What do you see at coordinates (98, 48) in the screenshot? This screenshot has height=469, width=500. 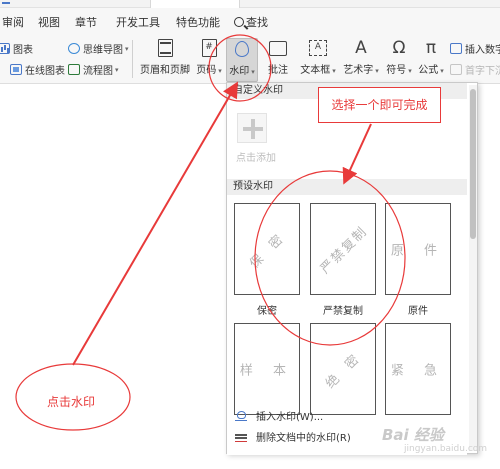 I see `mindmap-button: 思维导图 ▾` at bounding box center [98, 48].